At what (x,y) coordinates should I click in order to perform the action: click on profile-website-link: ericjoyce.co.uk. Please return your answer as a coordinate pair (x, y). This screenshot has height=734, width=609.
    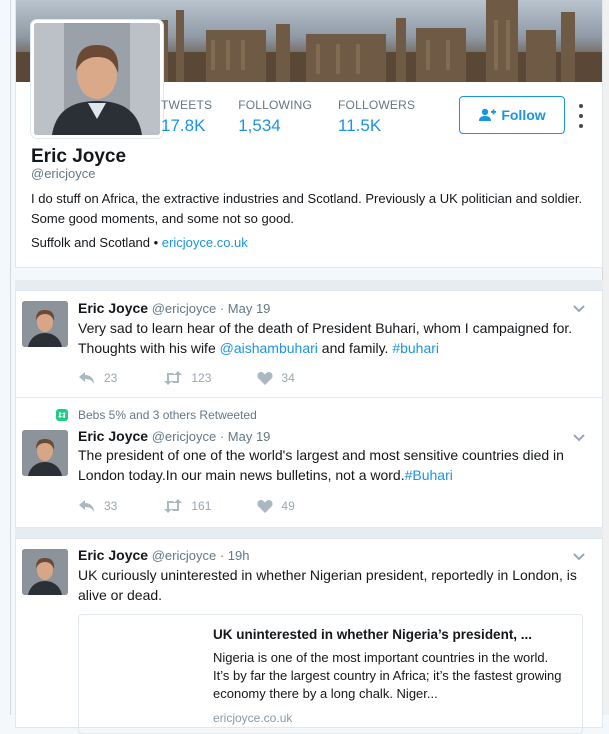
    Looking at the image, I should click on (205, 242).